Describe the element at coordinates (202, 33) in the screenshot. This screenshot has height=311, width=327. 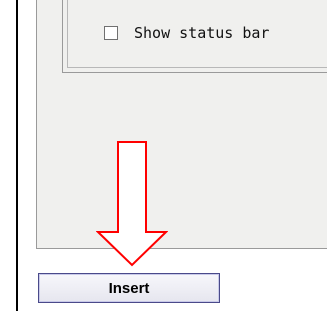
I see `show-status-bar-label: Show status bar` at that location.